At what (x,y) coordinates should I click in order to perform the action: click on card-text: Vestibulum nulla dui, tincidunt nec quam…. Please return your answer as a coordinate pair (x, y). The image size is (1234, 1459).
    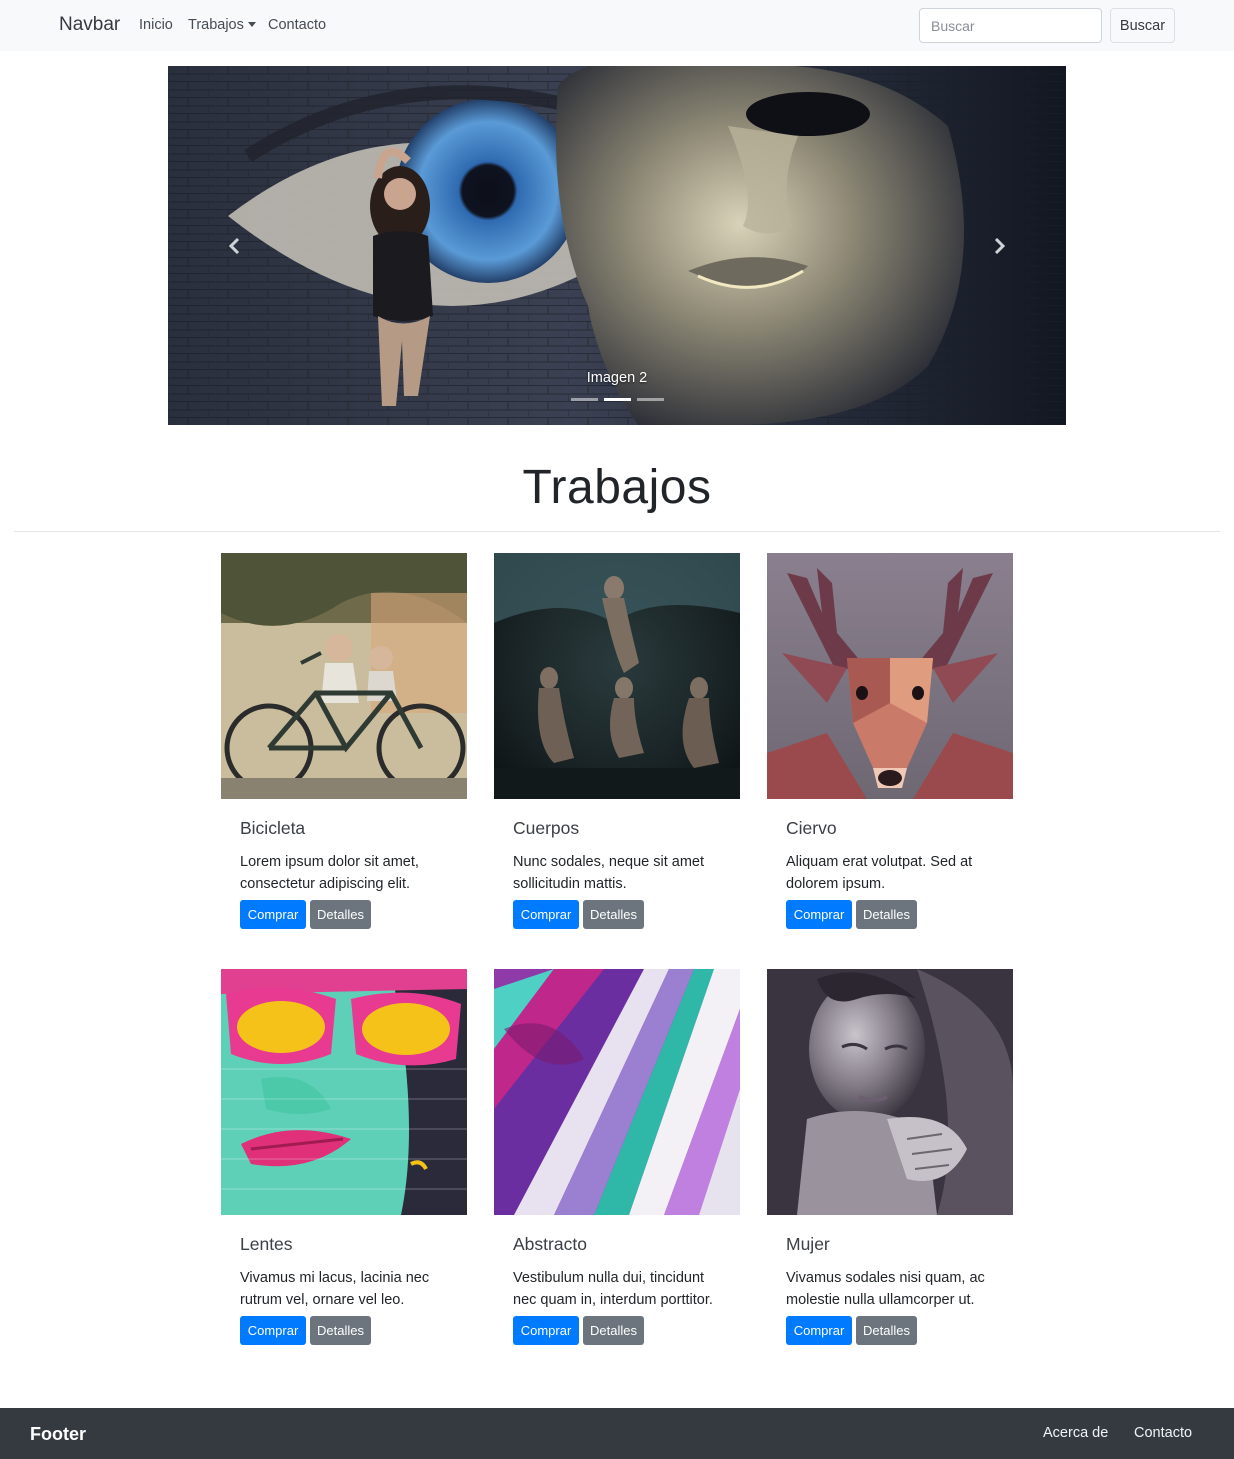
    Looking at the image, I should click on (613, 1289).